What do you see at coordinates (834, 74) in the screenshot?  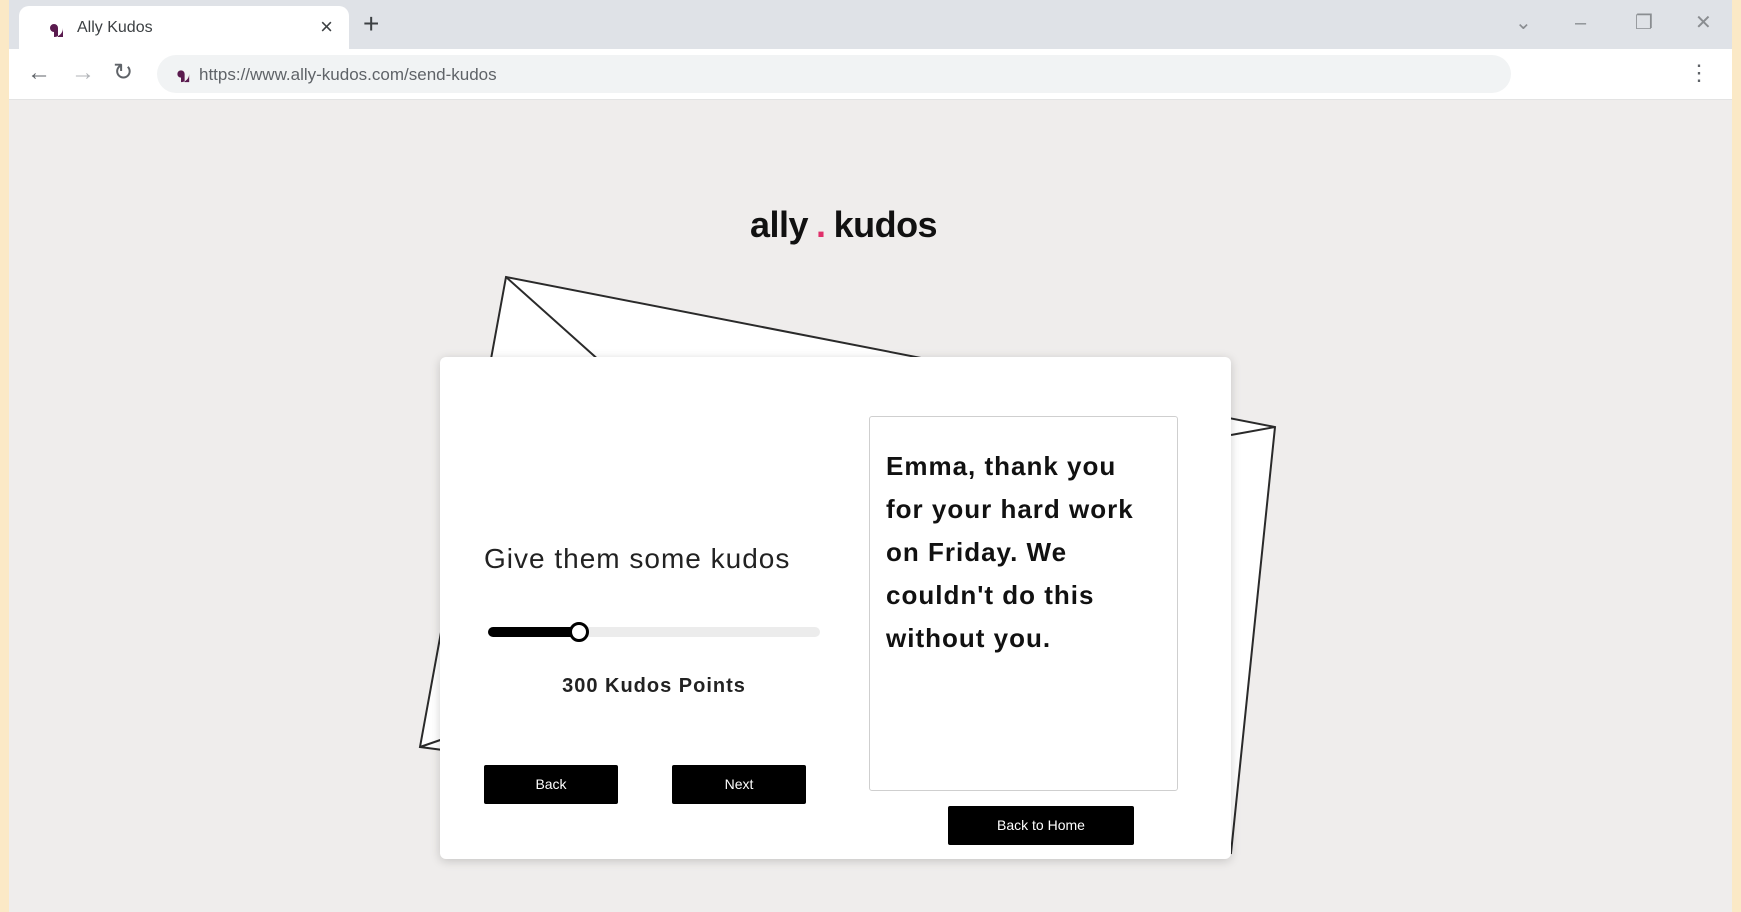 I see `address-bar: https://www.ally-kudos.com/send-kudos` at bounding box center [834, 74].